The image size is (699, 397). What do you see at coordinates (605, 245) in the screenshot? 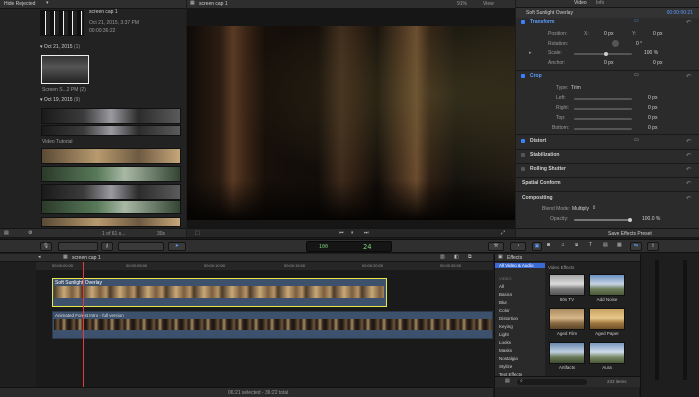
I see `generators-icon: ▤` at bounding box center [605, 245].